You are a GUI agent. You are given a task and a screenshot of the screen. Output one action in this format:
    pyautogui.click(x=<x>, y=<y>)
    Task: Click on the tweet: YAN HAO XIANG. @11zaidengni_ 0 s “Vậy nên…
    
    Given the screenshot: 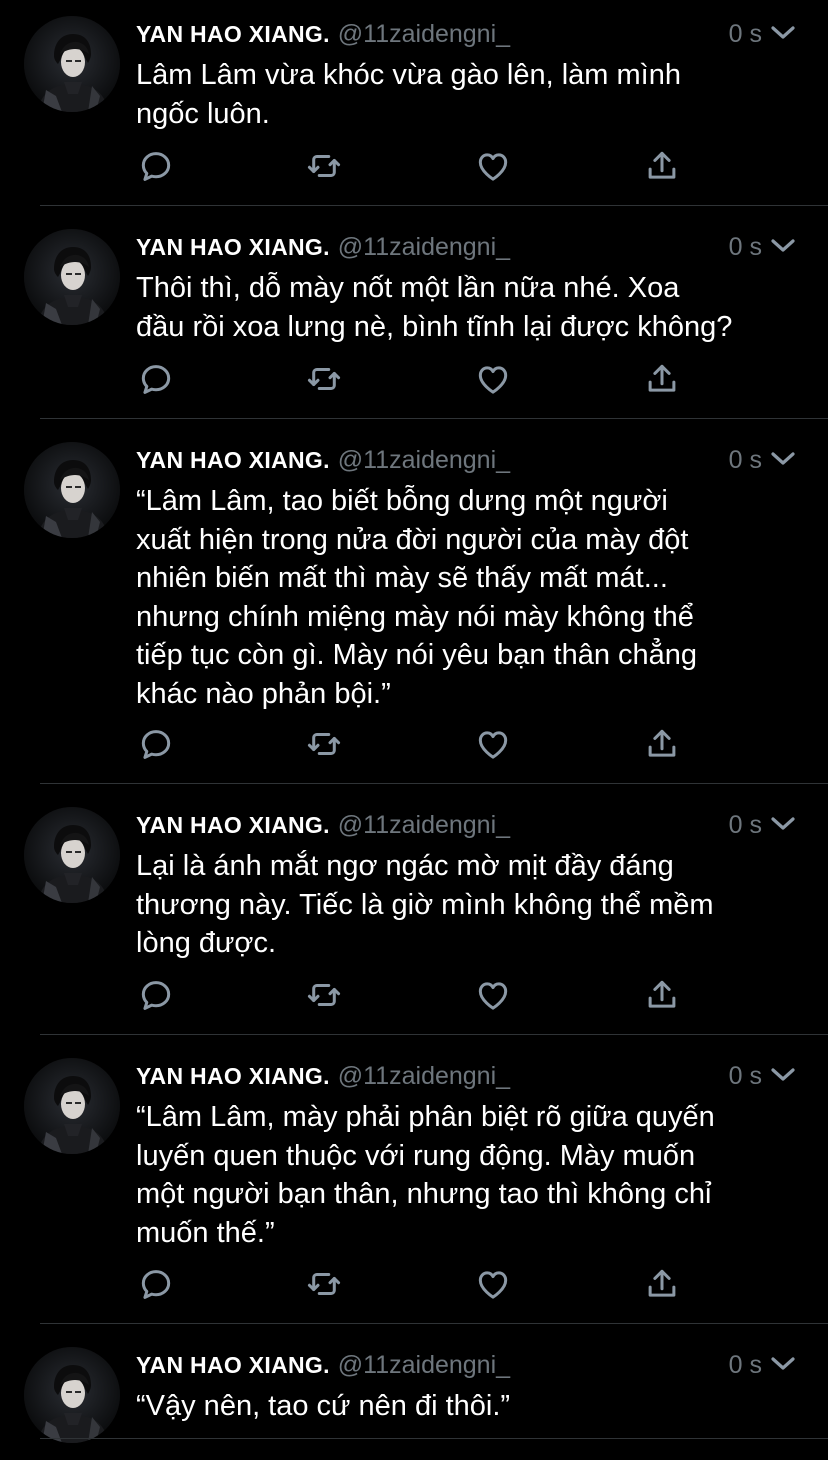 What is the action you would take?
    pyautogui.click(x=414, y=1395)
    